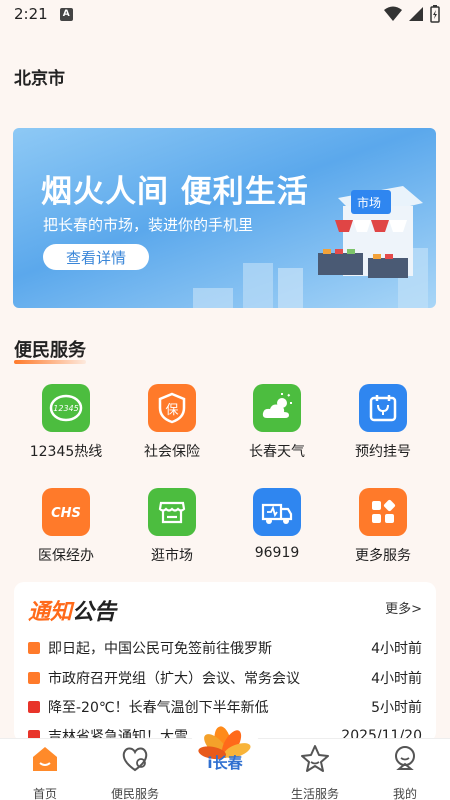 The width and height of the screenshot is (450, 800). I want to click on notice-title-accent: 通知, so click(50, 612).